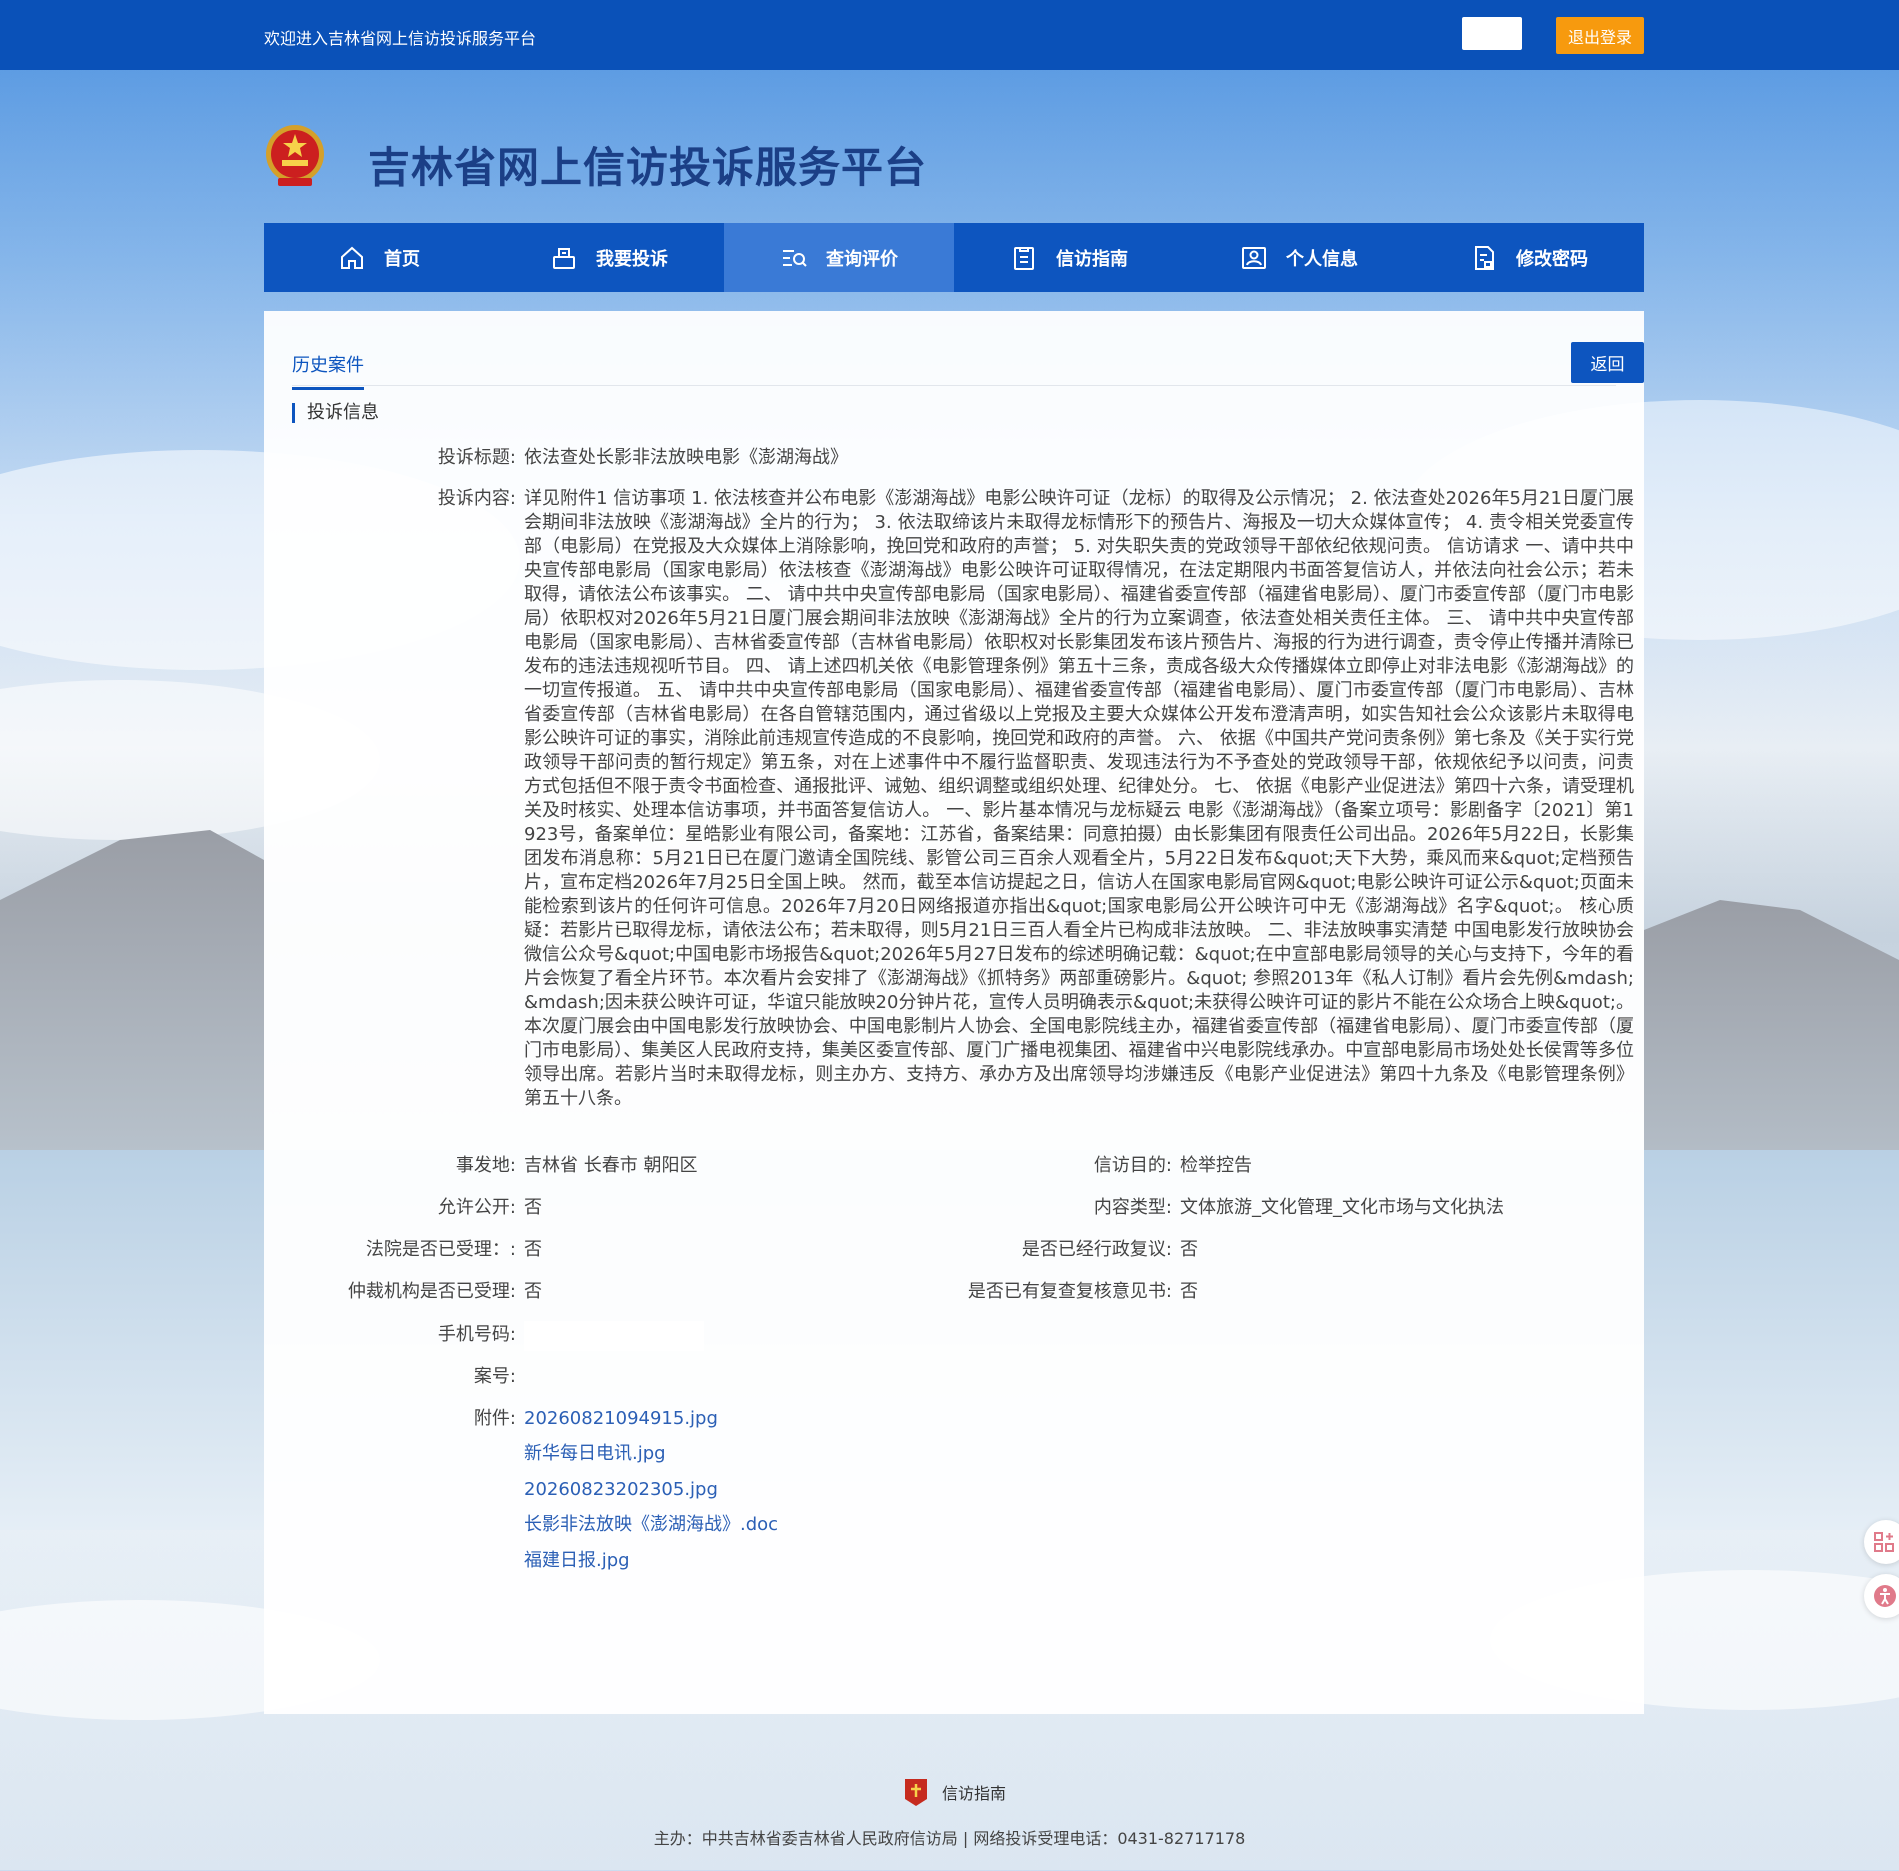 Image resolution: width=1899 pixels, height=1871 pixels. Describe the element at coordinates (614, 1336) in the screenshot. I see `phone-value-mask` at that location.